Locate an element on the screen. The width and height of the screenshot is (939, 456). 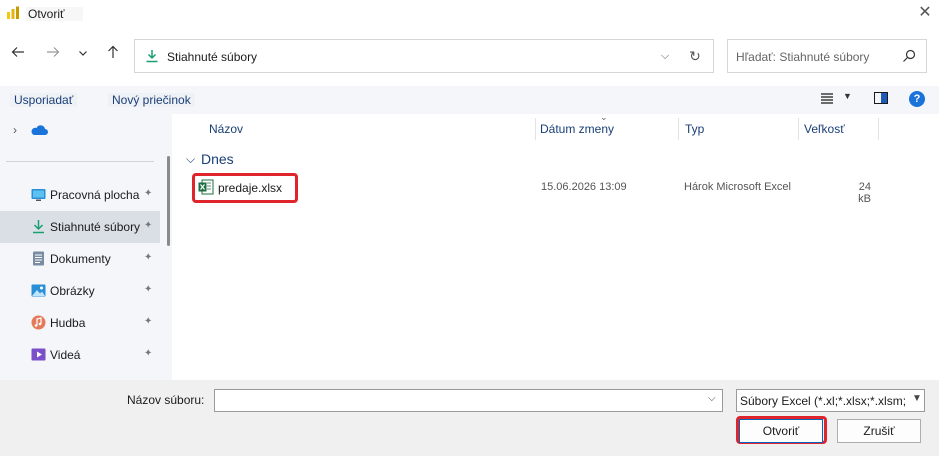
chevron-down-icon: ⌵ is located at coordinates (712, 398).